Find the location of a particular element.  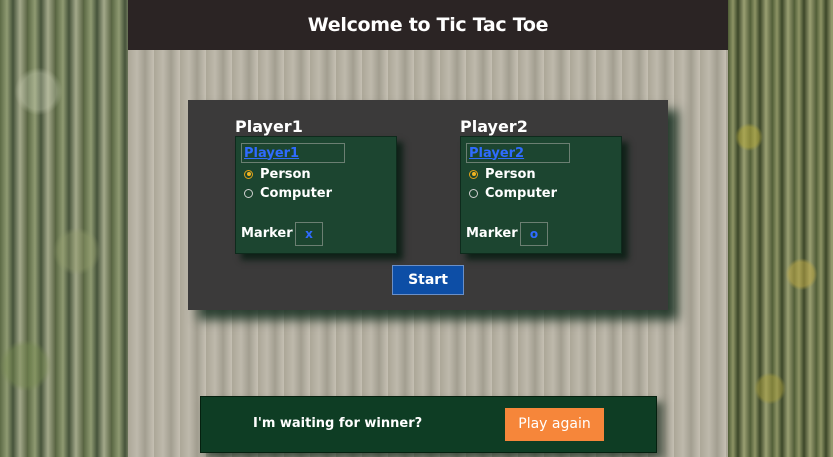

page-title: Welcome to Tic Tac Toe is located at coordinates (428, 25).